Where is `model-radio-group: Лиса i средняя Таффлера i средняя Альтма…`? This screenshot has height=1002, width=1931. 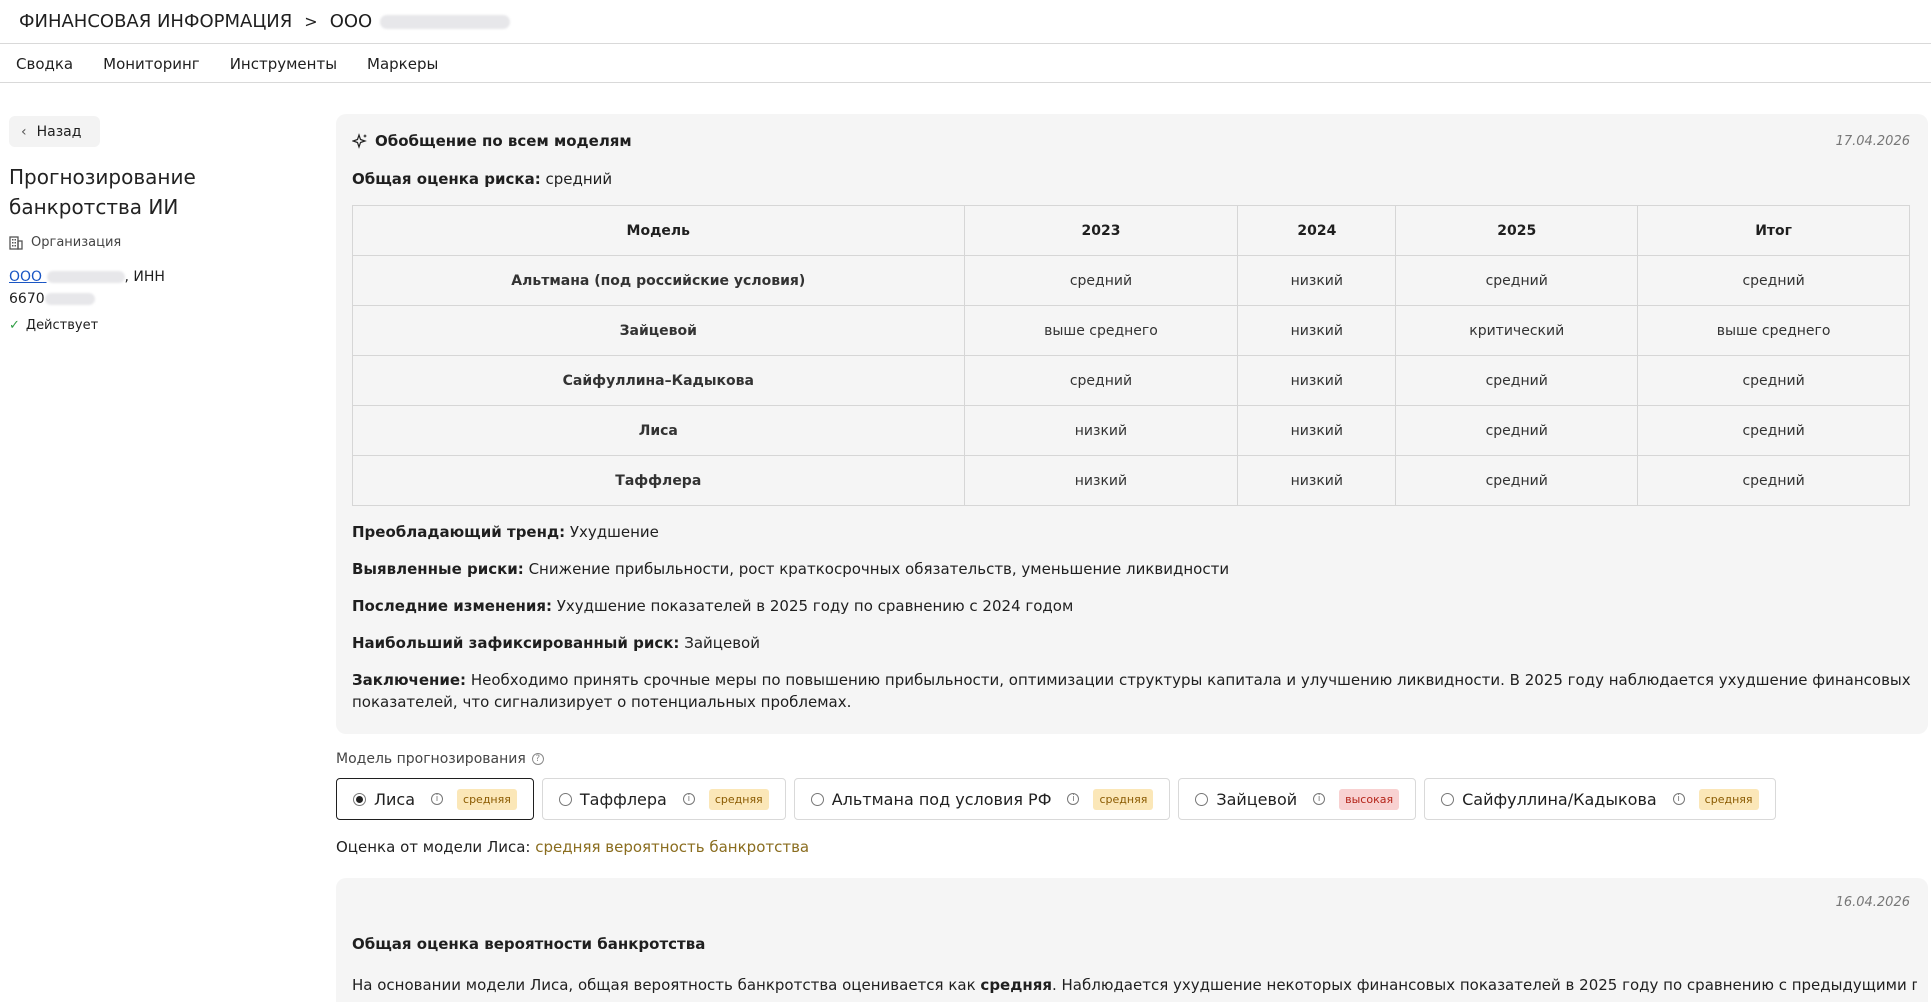
model-radio-group: Лиса i средняя Таффлера i средняя Альтма… is located at coordinates (1060, 799).